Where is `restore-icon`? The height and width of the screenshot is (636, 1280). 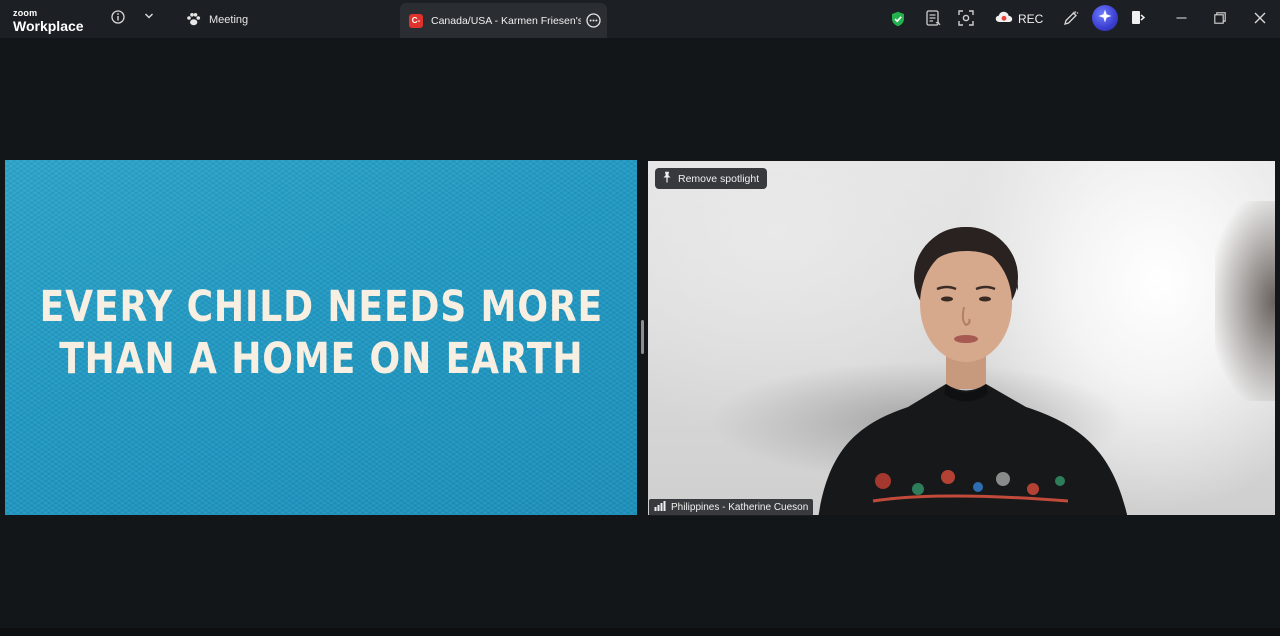 restore-icon is located at coordinates (1220, 18).